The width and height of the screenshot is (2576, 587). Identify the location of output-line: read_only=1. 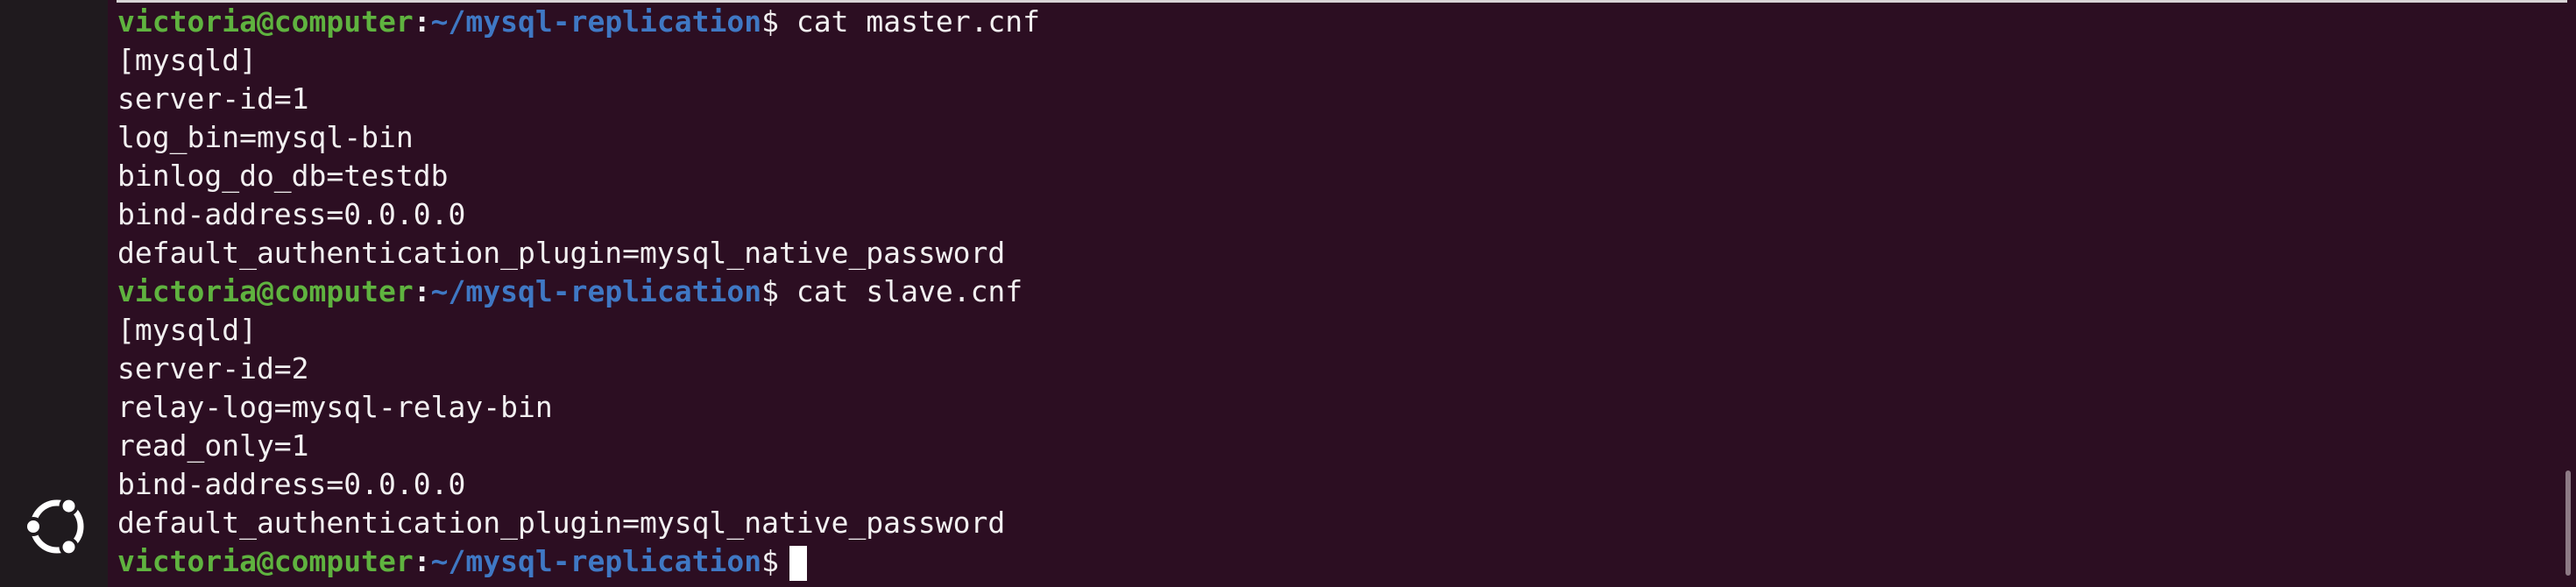
(213, 445).